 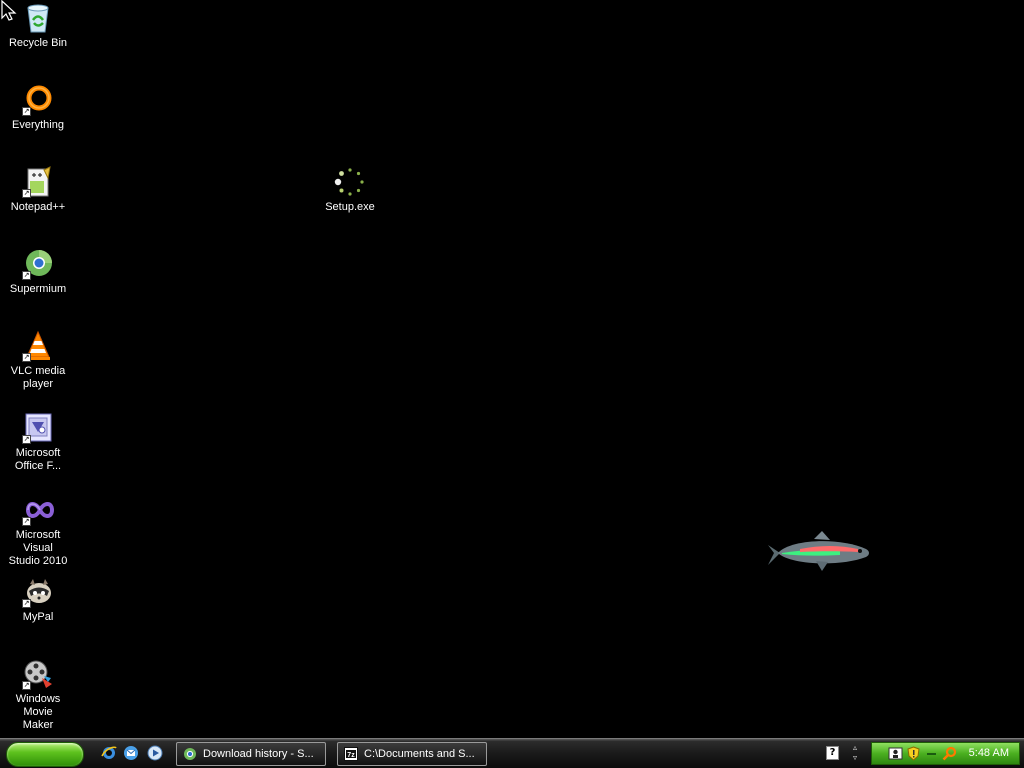 I want to click on clock: 5:48 AM, so click(x=989, y=753).